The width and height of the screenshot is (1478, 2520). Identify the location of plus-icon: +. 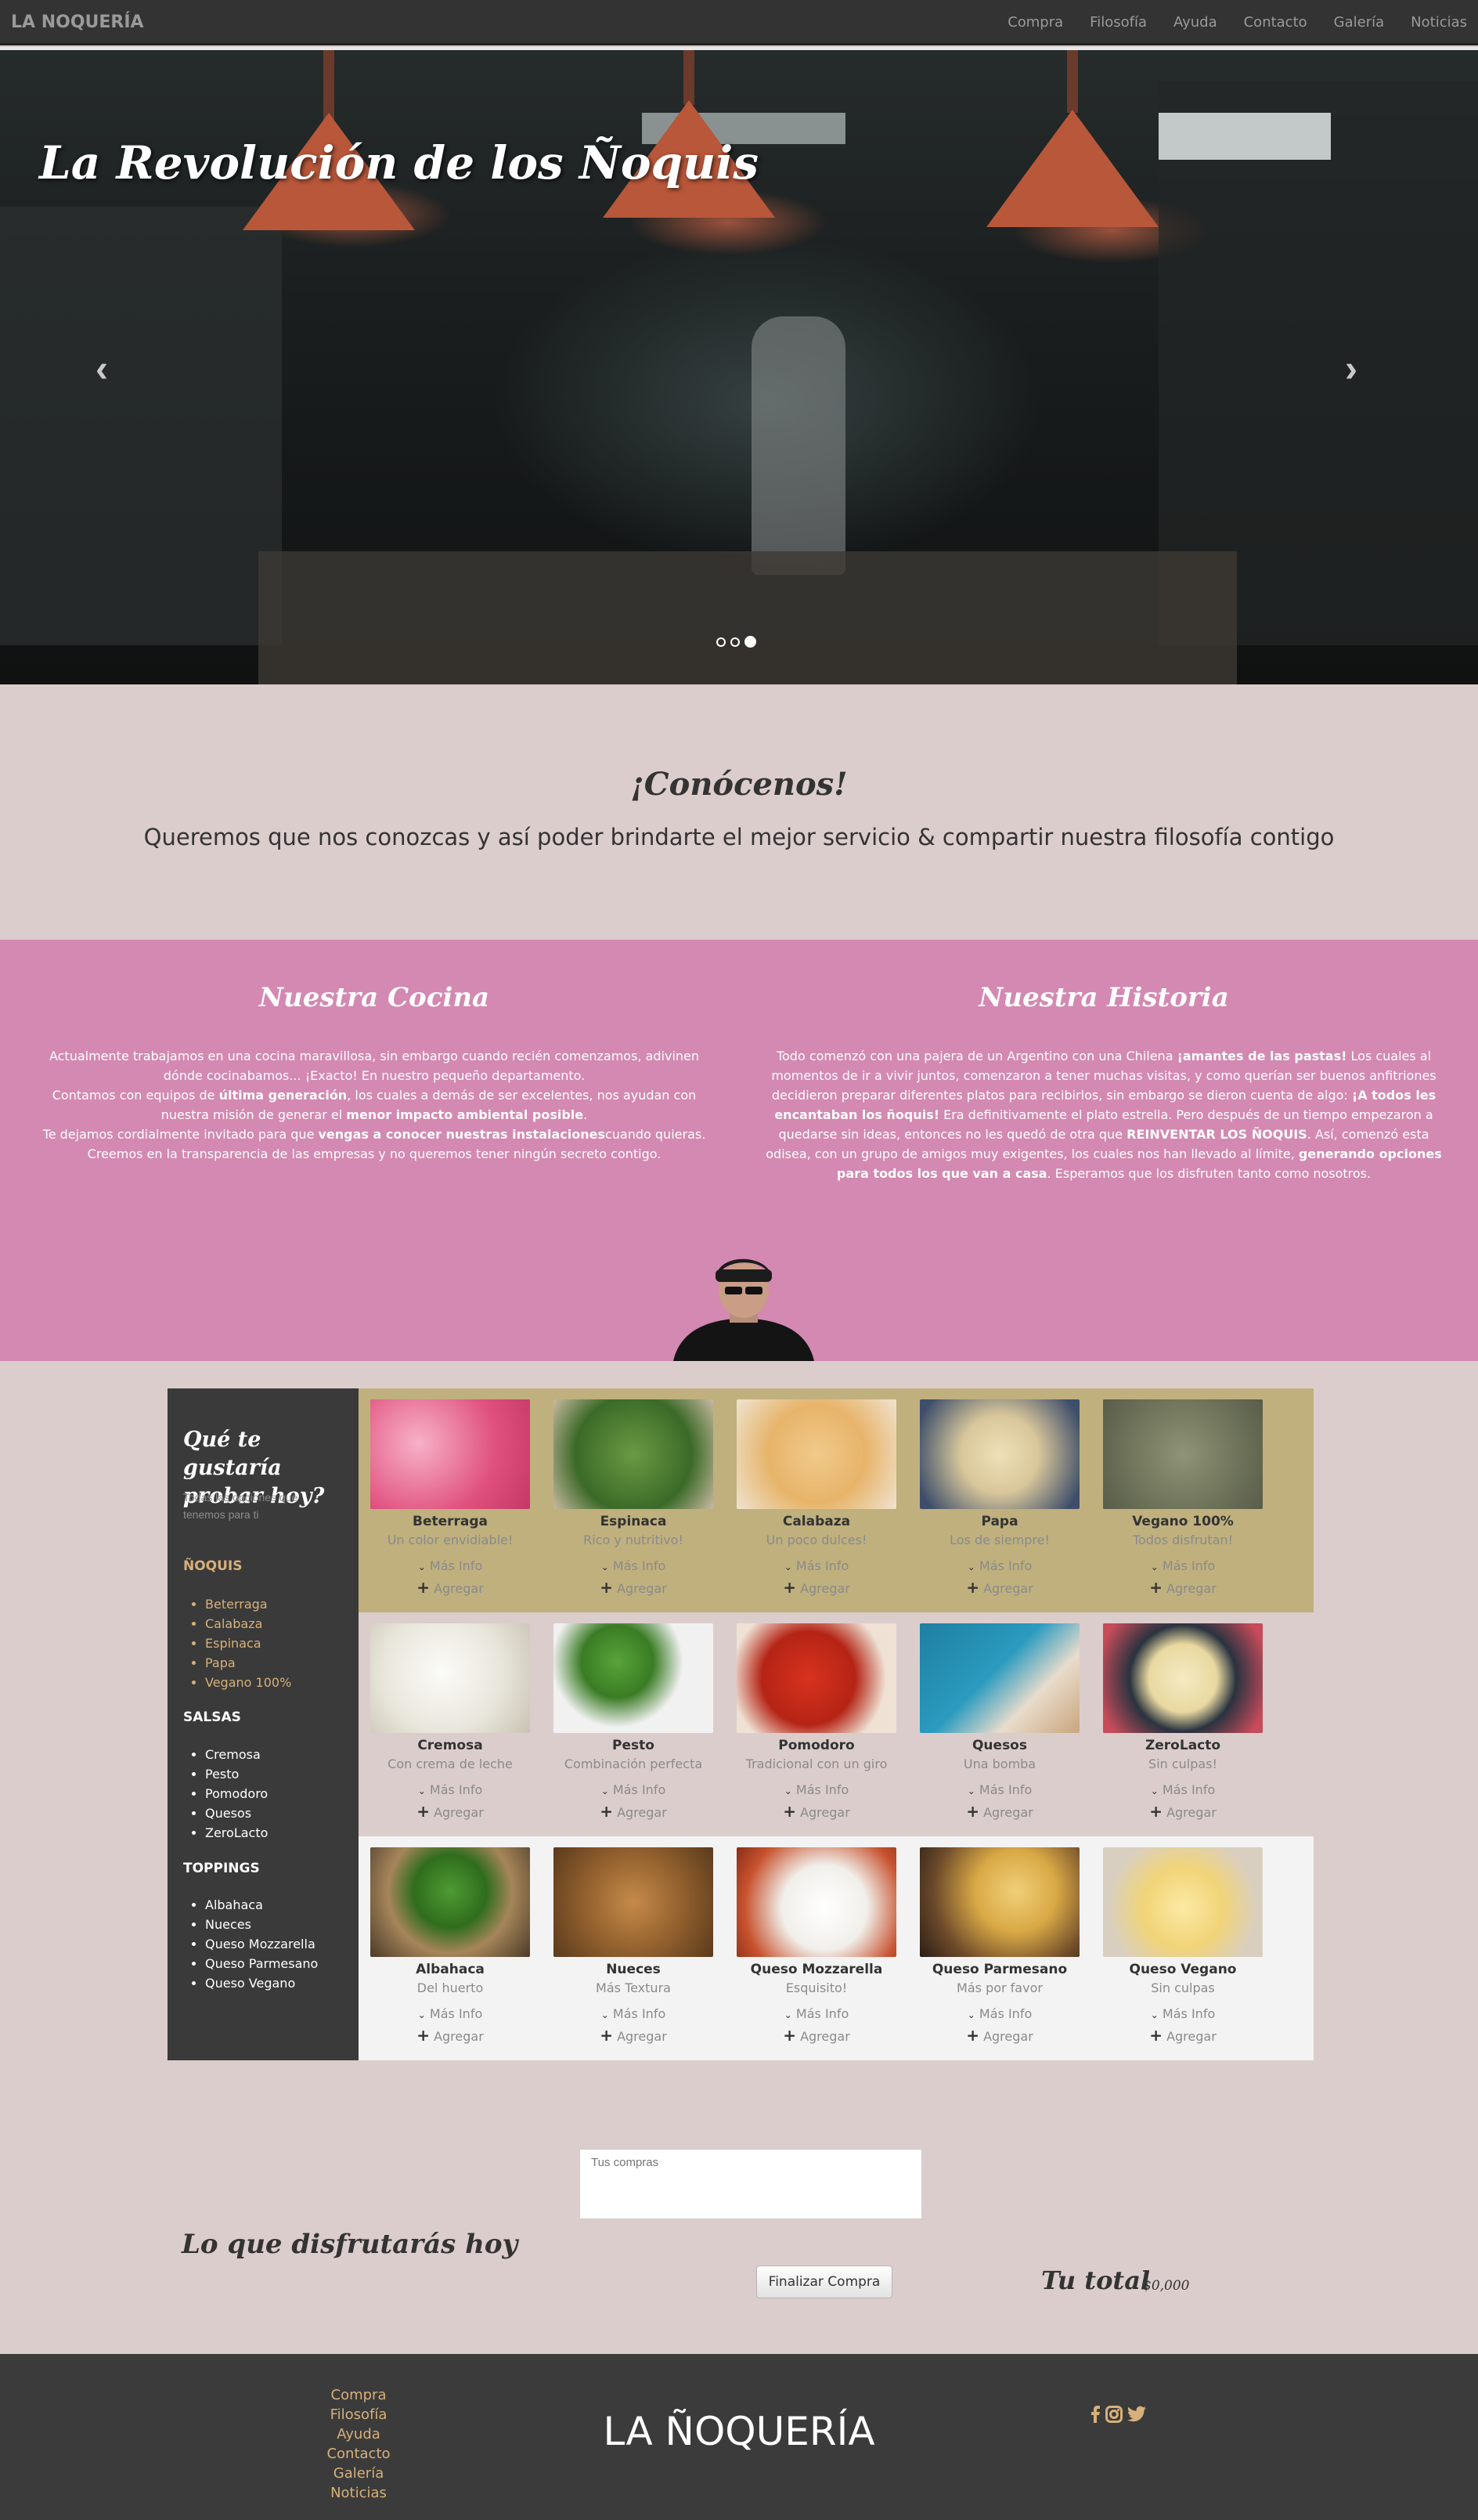
(1156, 2035).